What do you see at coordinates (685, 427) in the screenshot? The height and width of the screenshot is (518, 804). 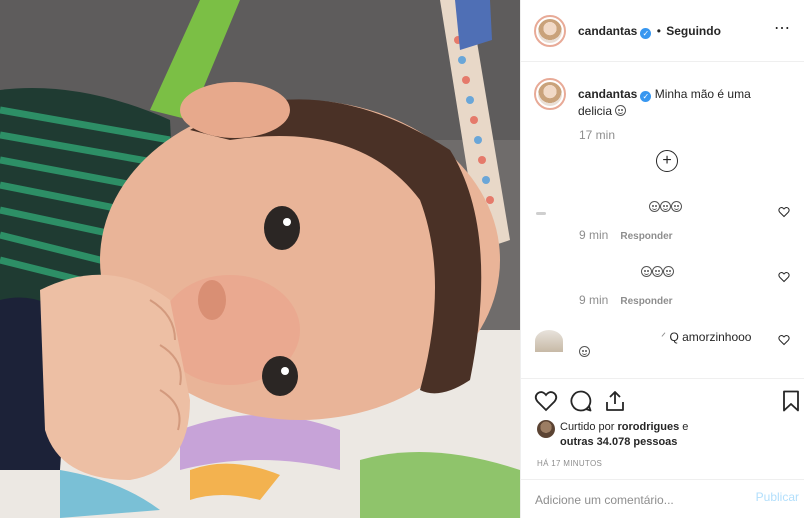 I see `likes-connector: e` at bounding box center [685, 427].